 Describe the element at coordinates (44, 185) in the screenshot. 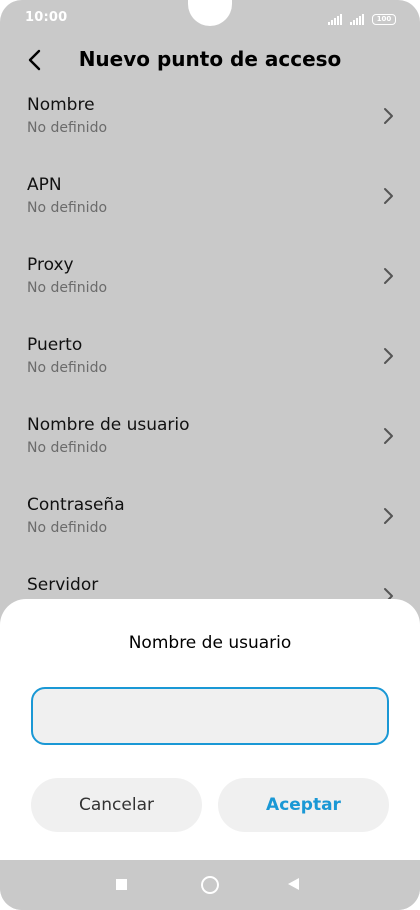

I see `list-item-title: APN` at that location.